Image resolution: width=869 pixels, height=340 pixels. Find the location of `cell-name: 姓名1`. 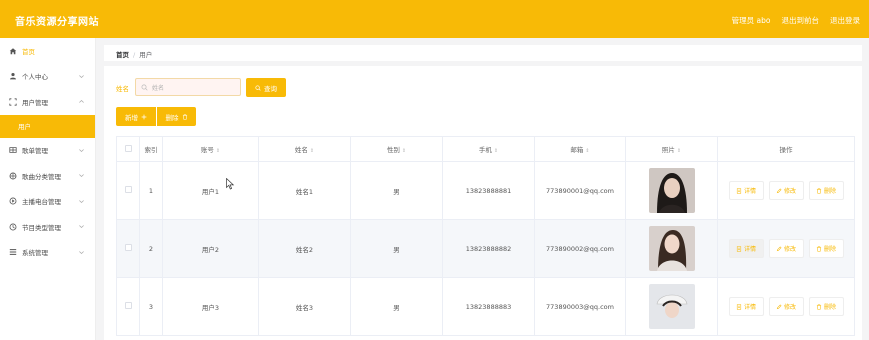

cell-name: 姓名1 is located at coordinates (304, 190).